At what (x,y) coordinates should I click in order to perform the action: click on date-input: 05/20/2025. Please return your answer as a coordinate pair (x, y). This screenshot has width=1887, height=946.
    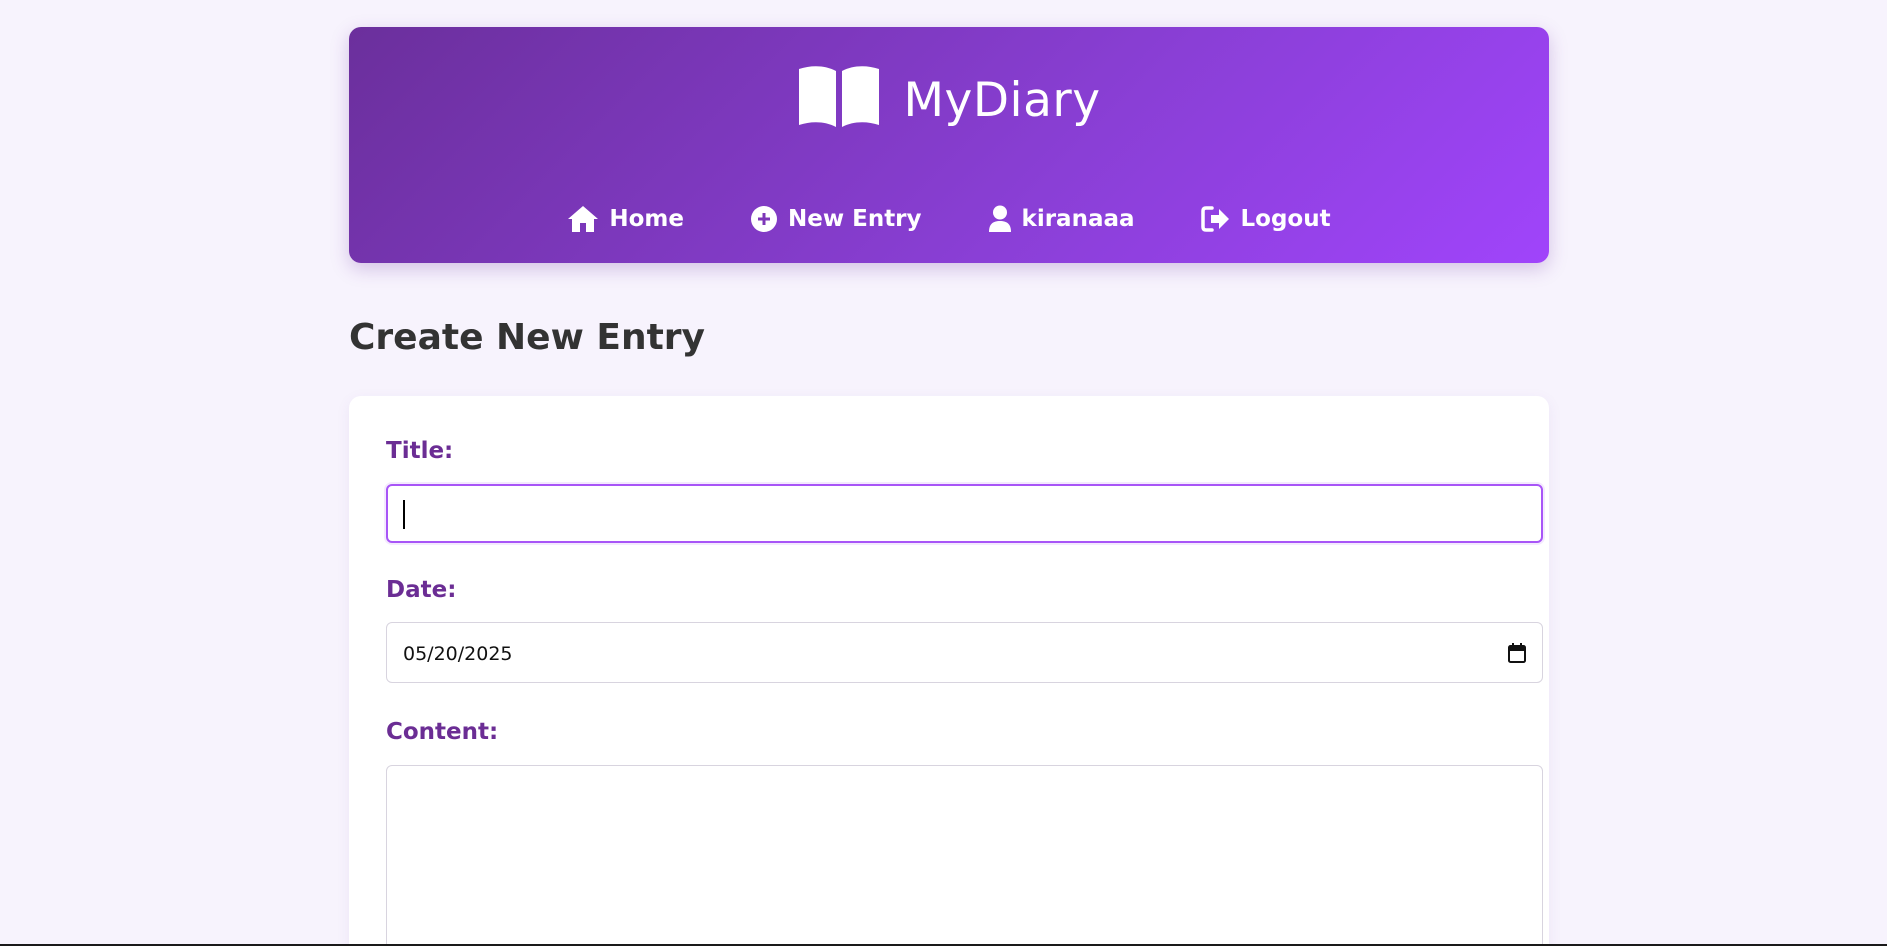
    Looking at the image, I should click on (964, 652).